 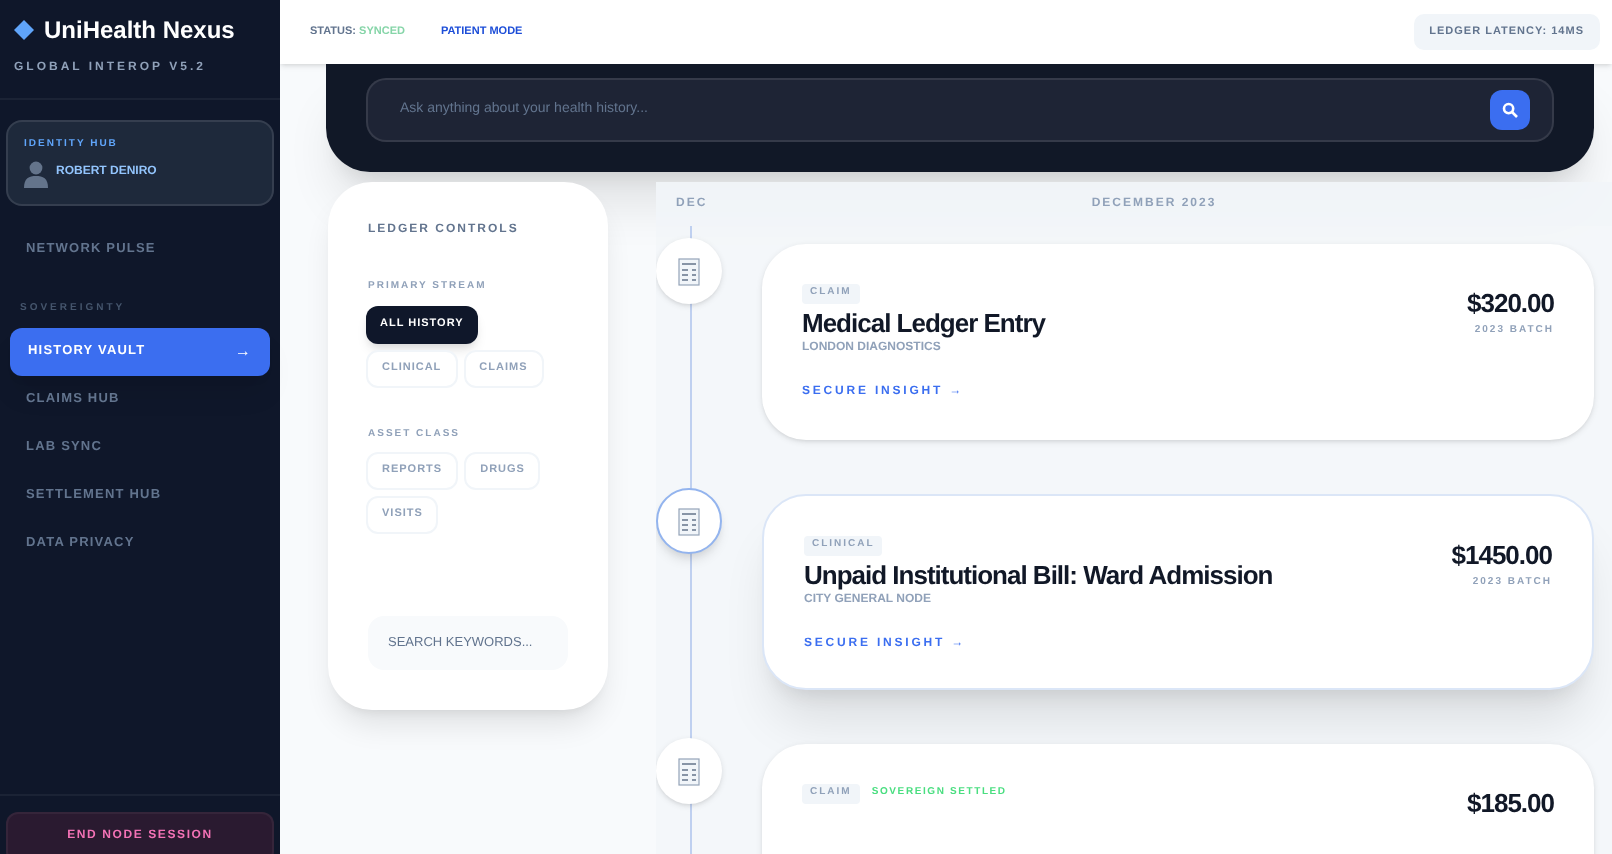 What do you see at coordinates (36, 173) in the screenshot?
I see `person-silhouette-icon` at bounding box center [36, 173].